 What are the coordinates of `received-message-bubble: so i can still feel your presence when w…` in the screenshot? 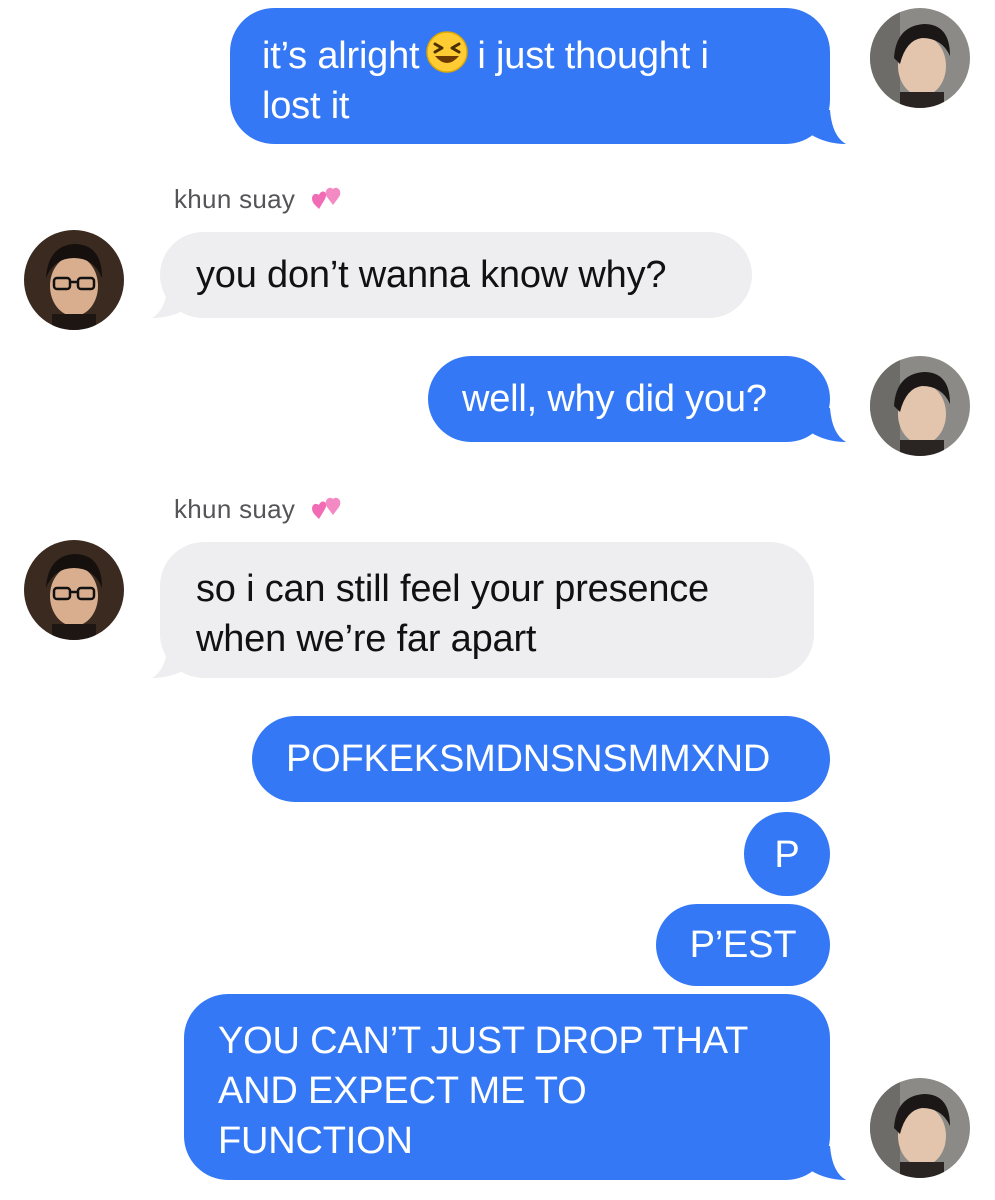 It's located at (487, 610).